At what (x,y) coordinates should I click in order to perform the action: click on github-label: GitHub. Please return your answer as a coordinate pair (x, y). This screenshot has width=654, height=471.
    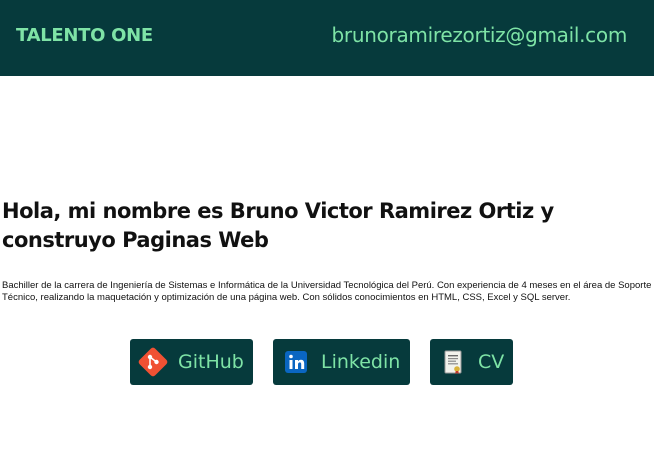
    Looking at the image, I should click on (211, 362).